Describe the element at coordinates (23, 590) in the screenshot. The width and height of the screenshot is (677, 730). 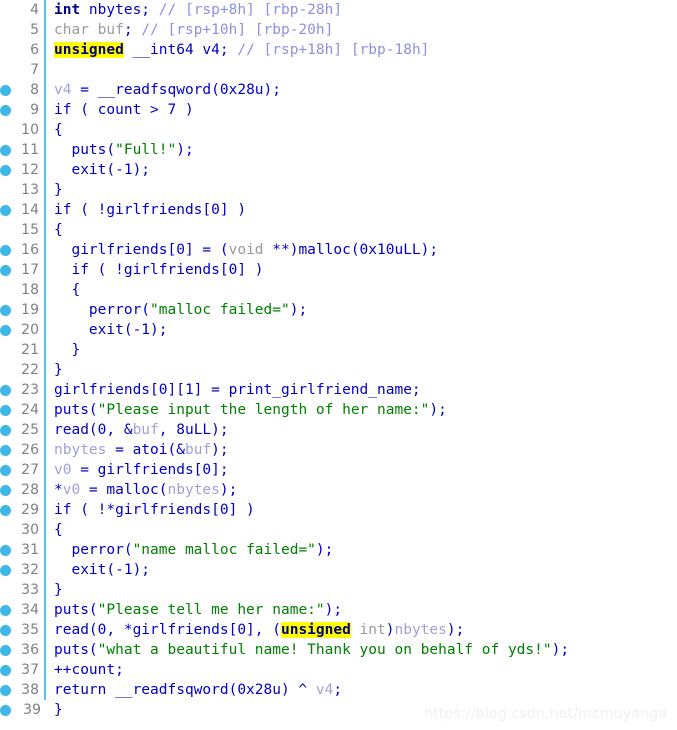
I see `line-gutter: 33` at that location.